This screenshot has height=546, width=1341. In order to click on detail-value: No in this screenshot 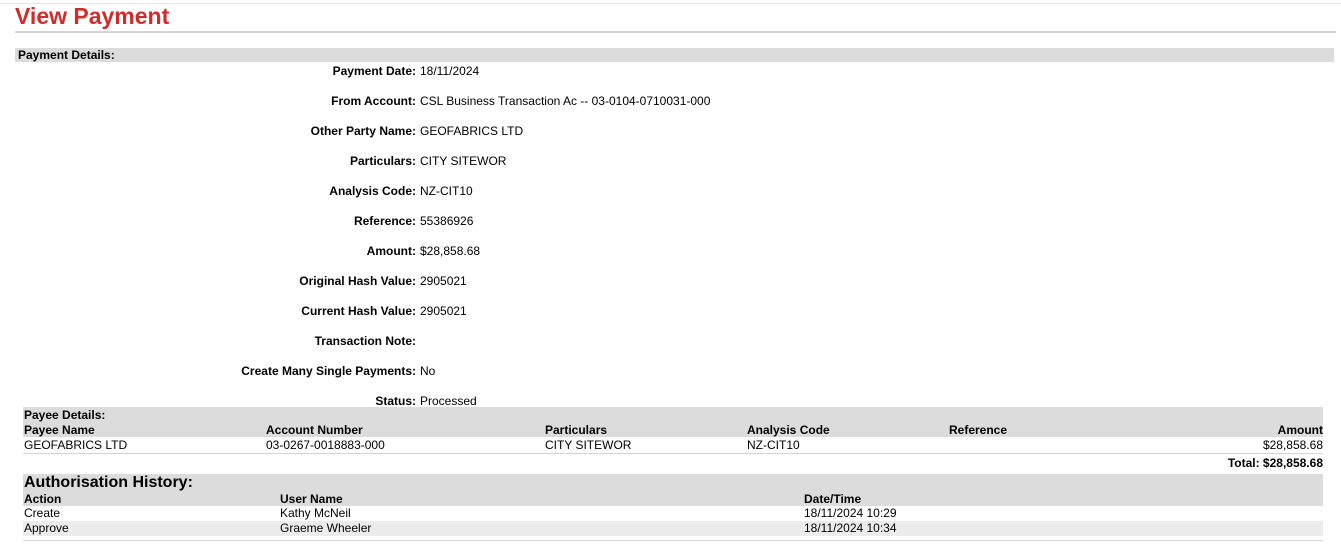, I will do `click(428, 371)`.